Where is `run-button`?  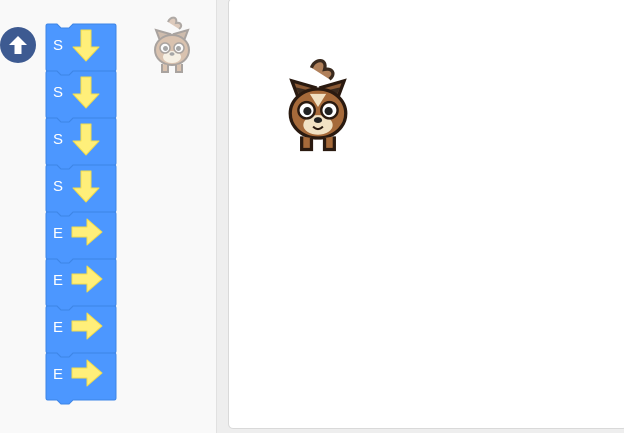
run-button is located at coordinates (18, 45).